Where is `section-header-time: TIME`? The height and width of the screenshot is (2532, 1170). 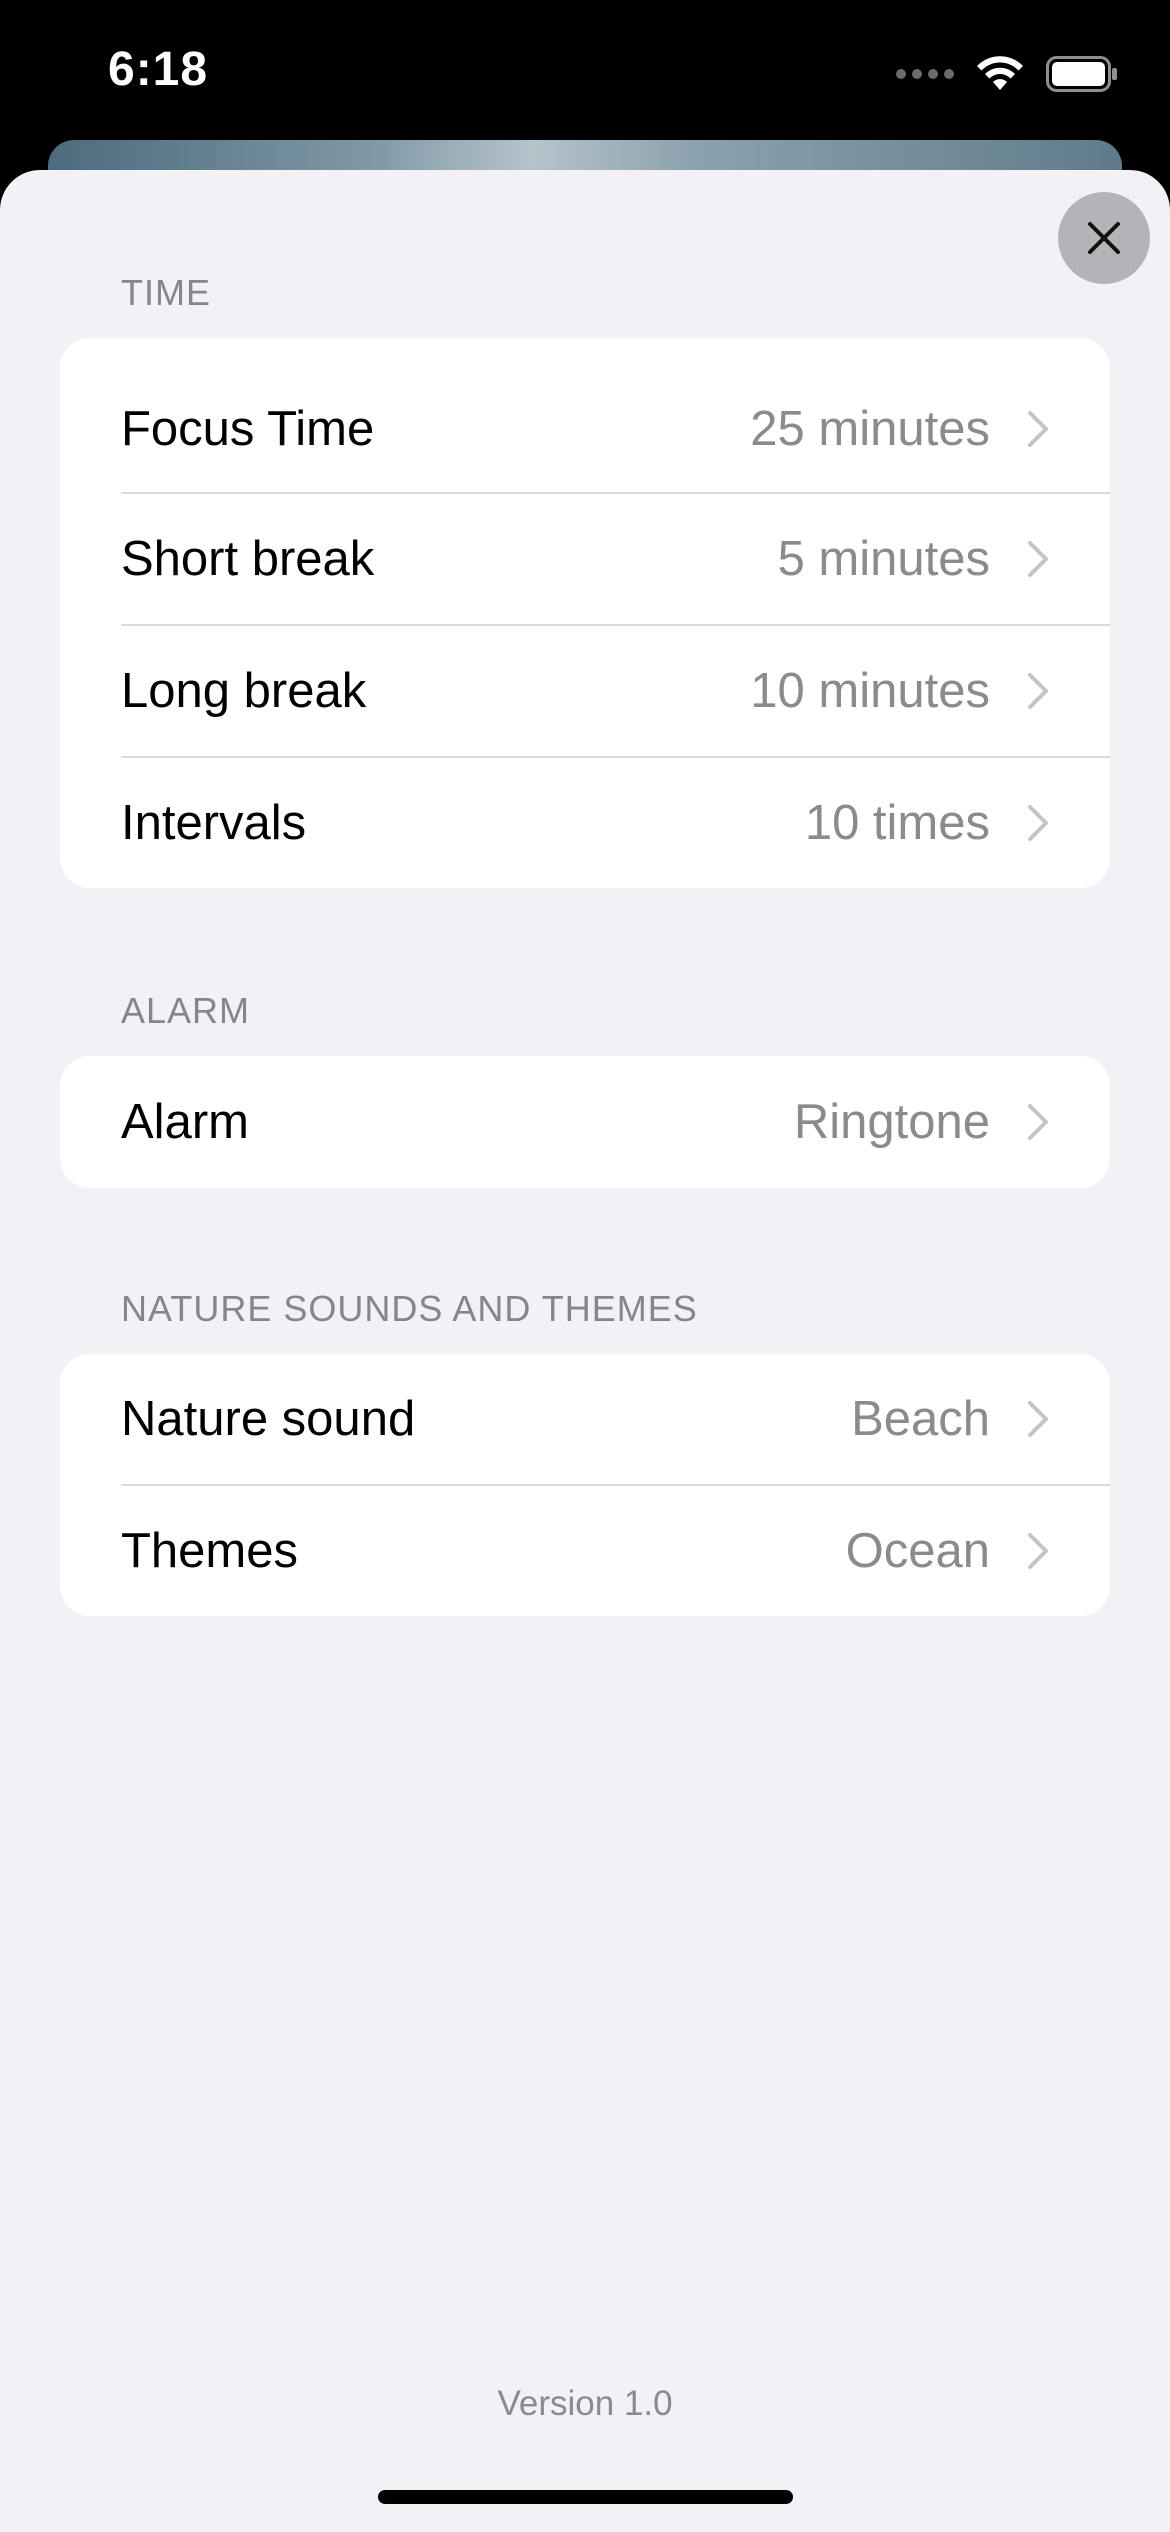
section-header-time: TIME is located at coordinates (166, 292).